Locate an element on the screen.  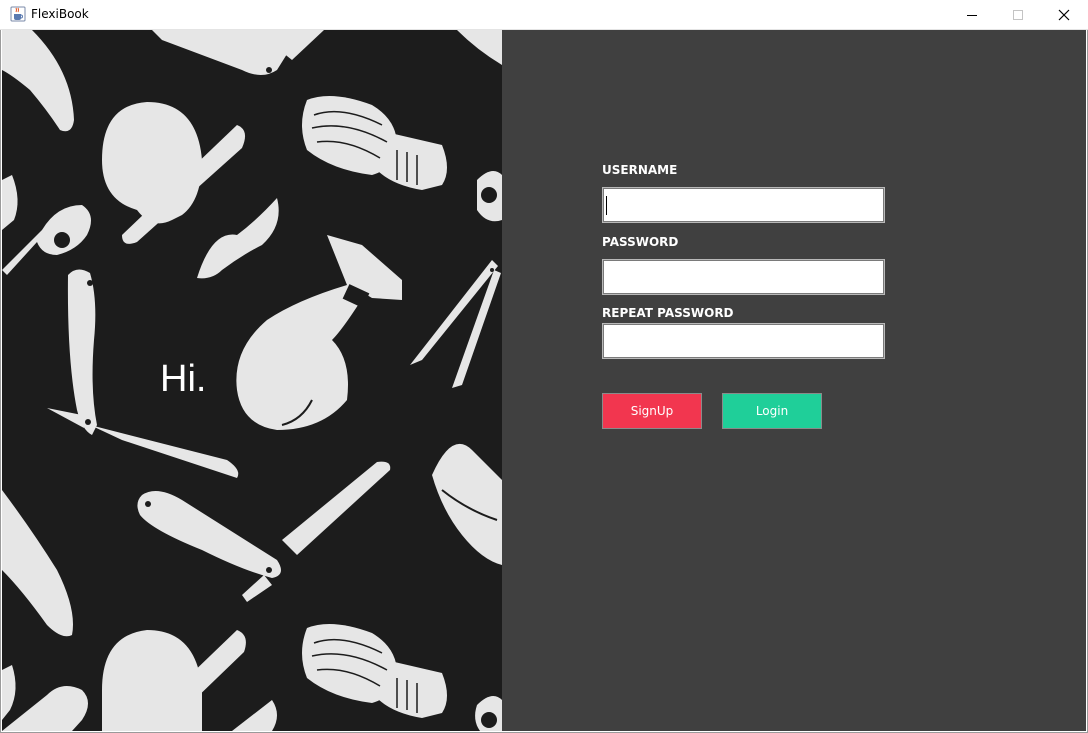
minimize-icon is located at coordinates (972, 15).